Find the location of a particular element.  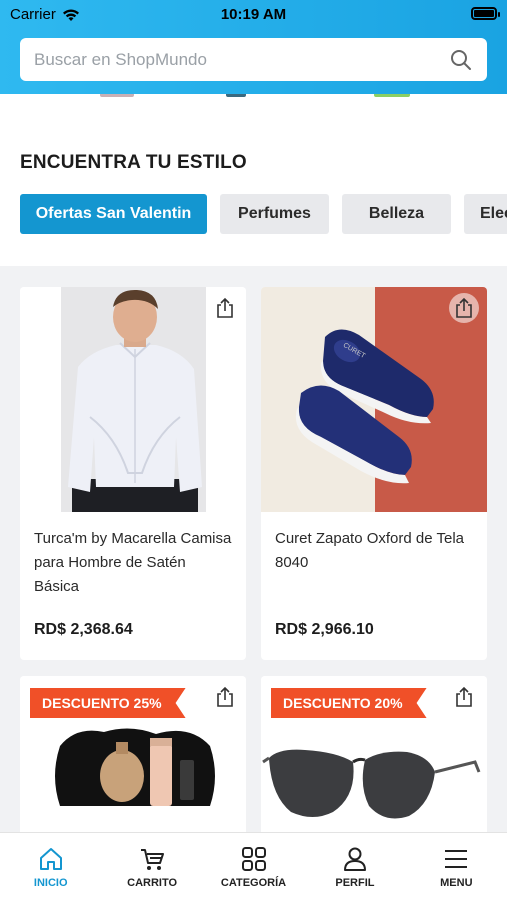

tab-perfil: PERFIL is located at coordinates (354, 866).